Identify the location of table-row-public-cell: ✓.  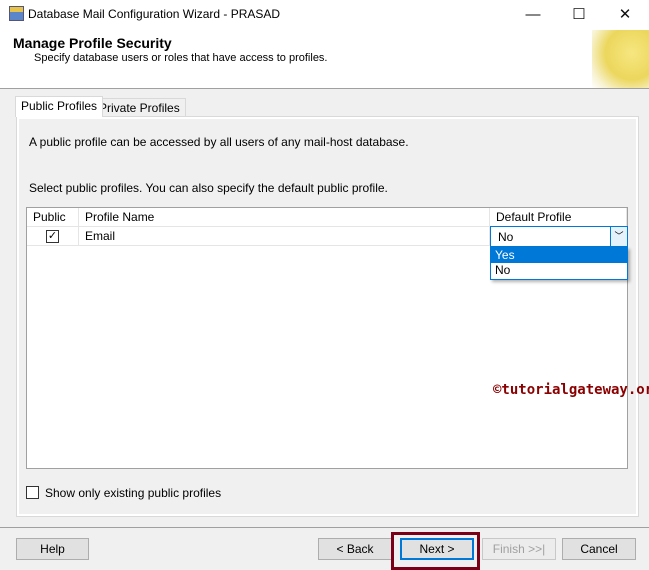
(53, 236).